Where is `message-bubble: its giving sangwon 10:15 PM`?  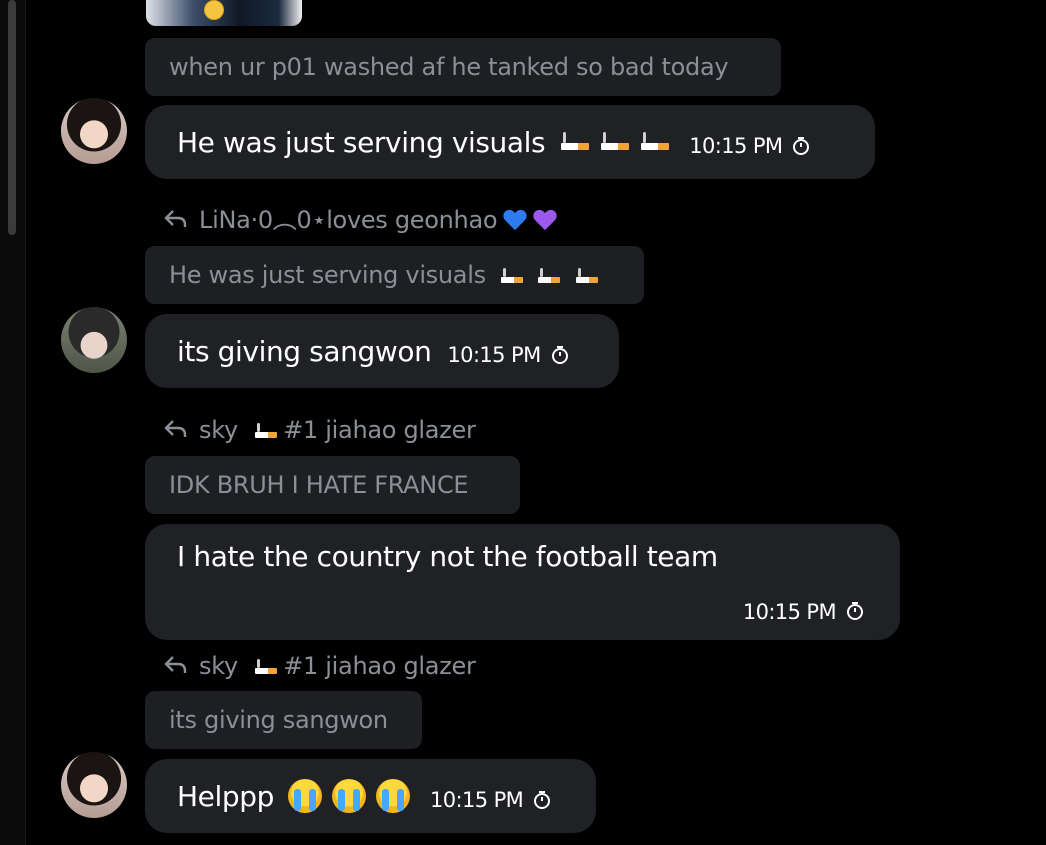
message-bubble: its giving sangwon 10:15 PM is located at coordinates (382, 351).